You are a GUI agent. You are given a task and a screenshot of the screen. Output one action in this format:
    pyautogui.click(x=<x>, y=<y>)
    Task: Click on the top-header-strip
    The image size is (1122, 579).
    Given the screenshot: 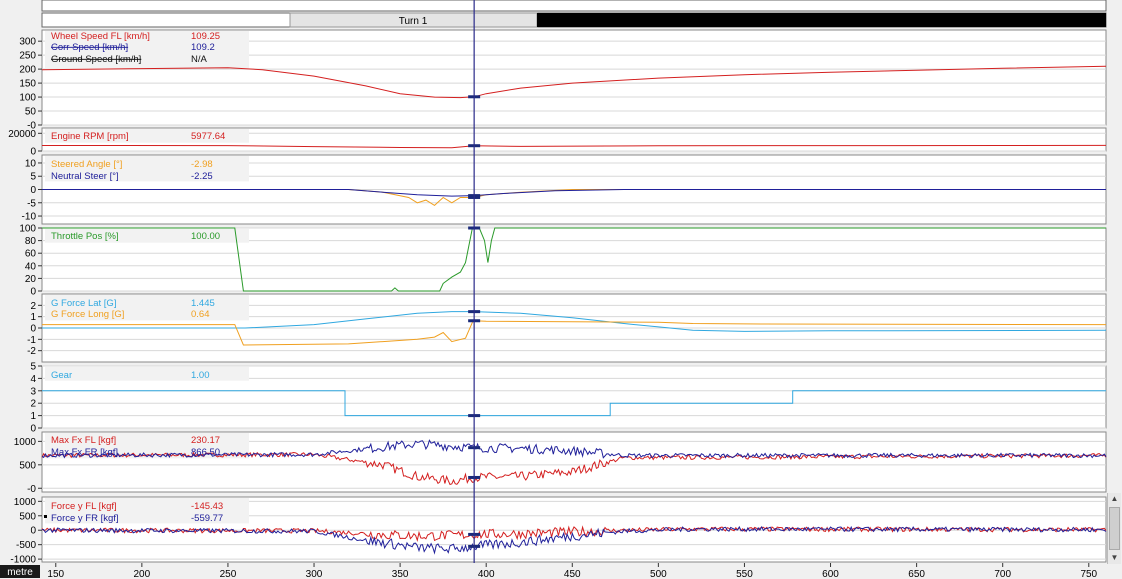 What is the action you would take?
    pyautogui.click(x=574, y=6)
    